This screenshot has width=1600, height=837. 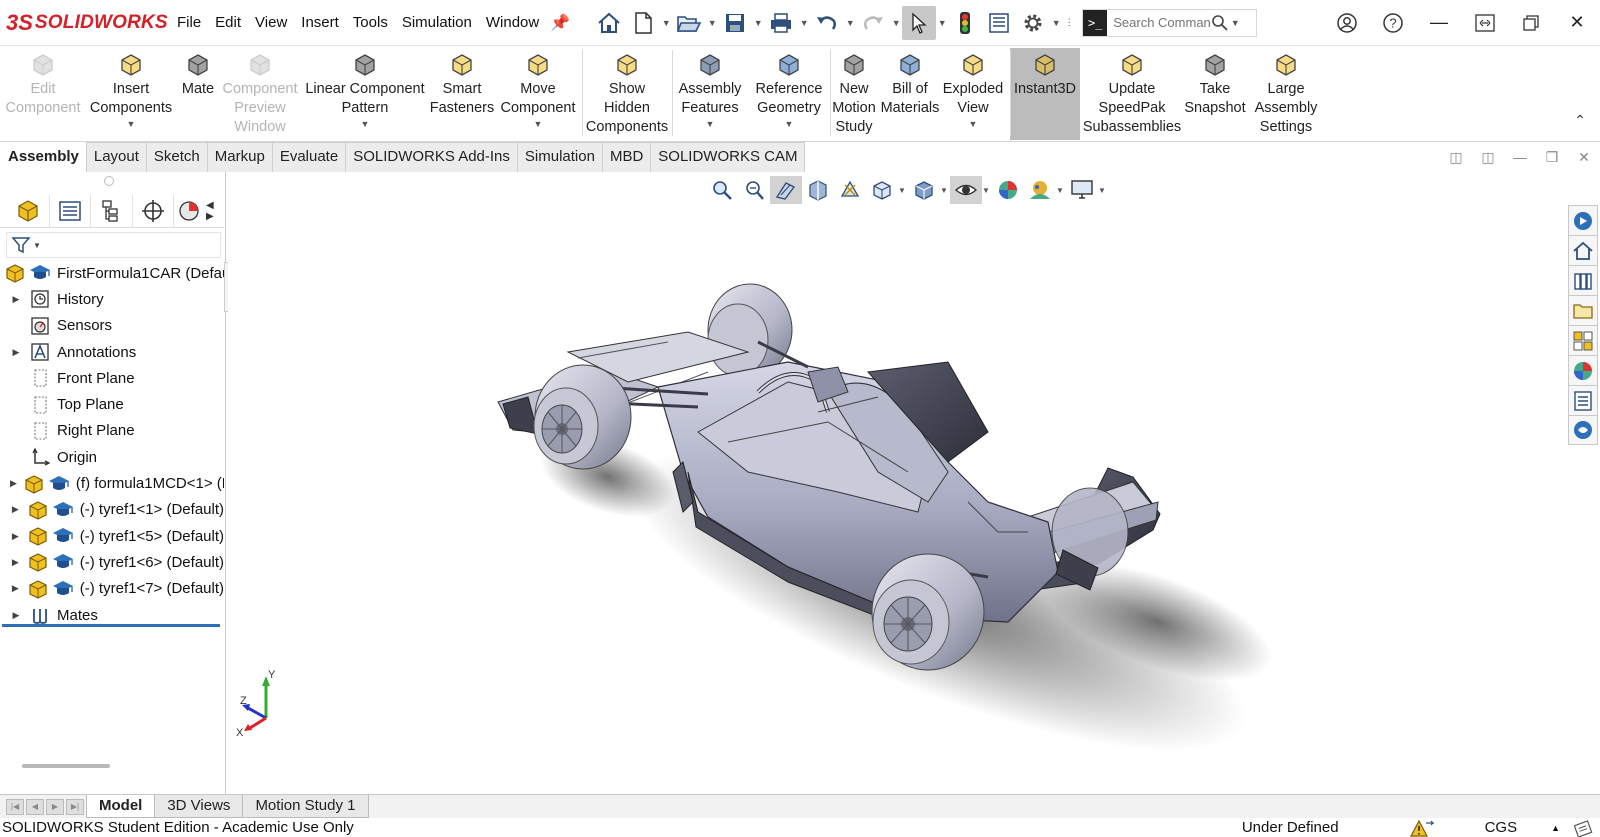 What do you see at coordinates (973, 94) in the screenshot?
I see `exploded-view-button: Exploded View ▼` at bounding box center [973, 94].